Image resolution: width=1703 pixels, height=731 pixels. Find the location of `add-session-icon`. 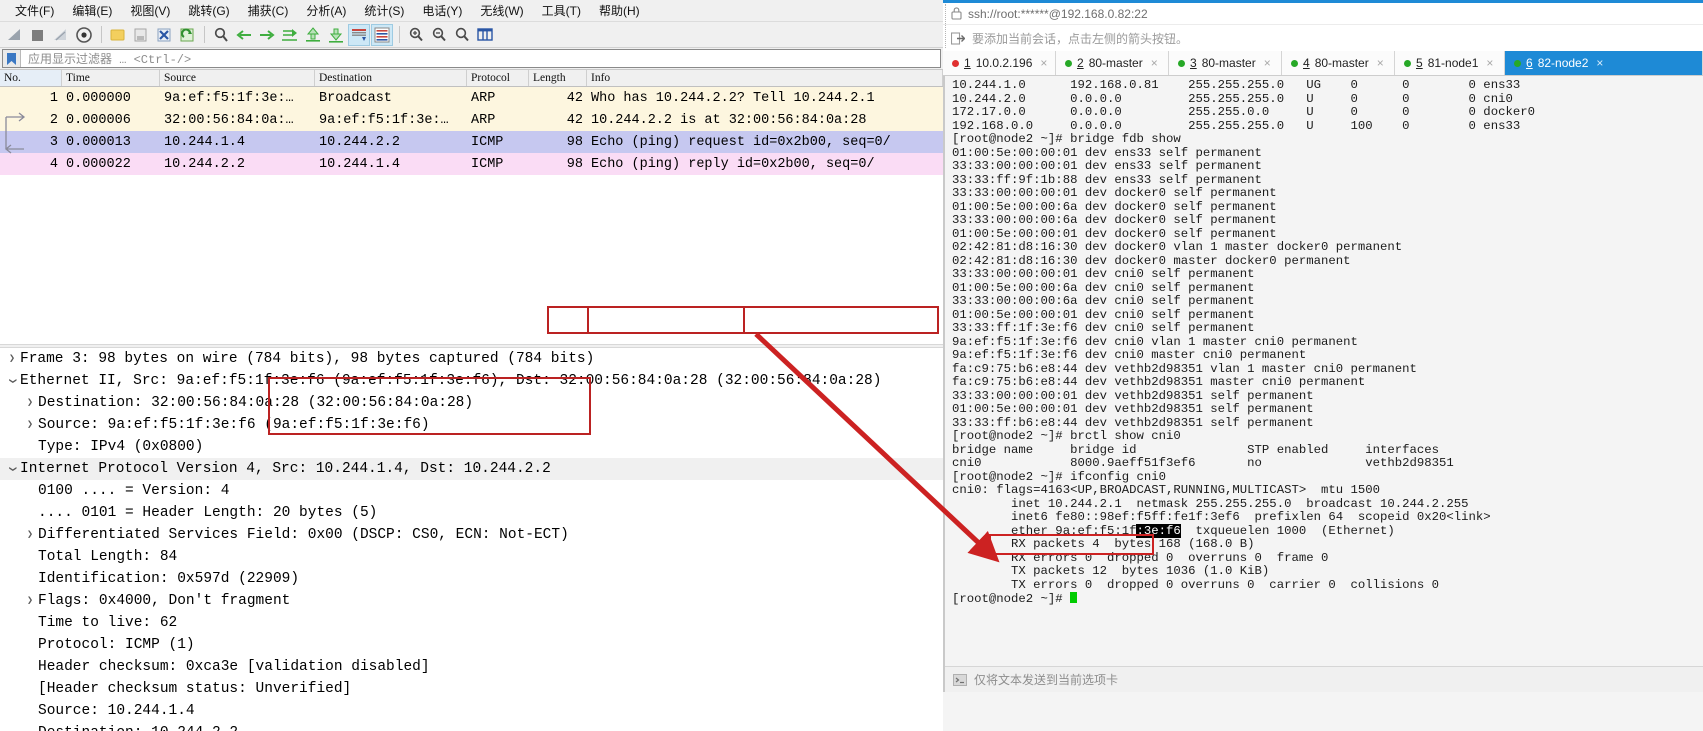

add-session-icon is located at coordinates (958, 38).